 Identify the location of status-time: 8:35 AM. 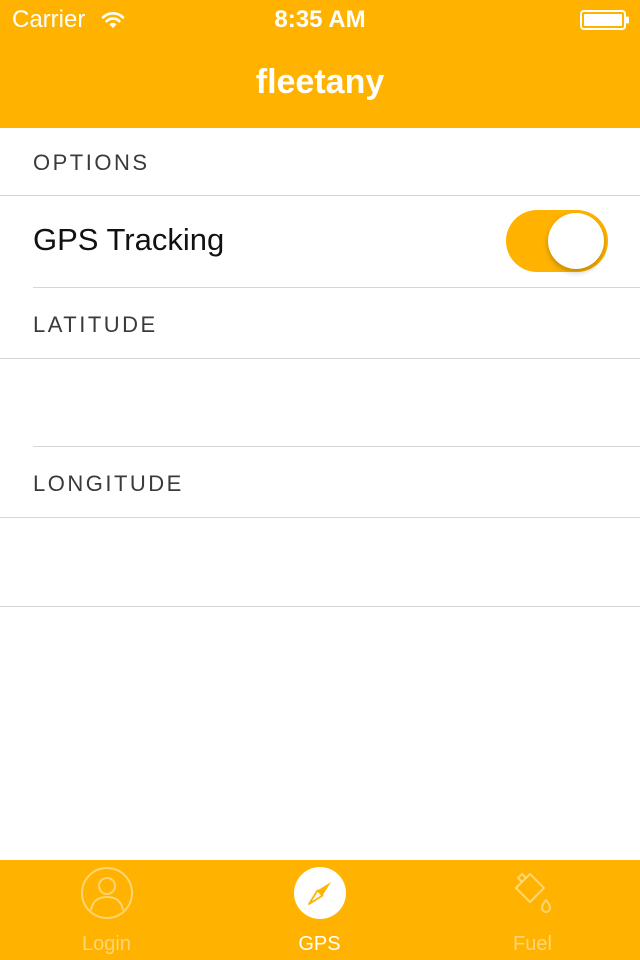
(320, 19).